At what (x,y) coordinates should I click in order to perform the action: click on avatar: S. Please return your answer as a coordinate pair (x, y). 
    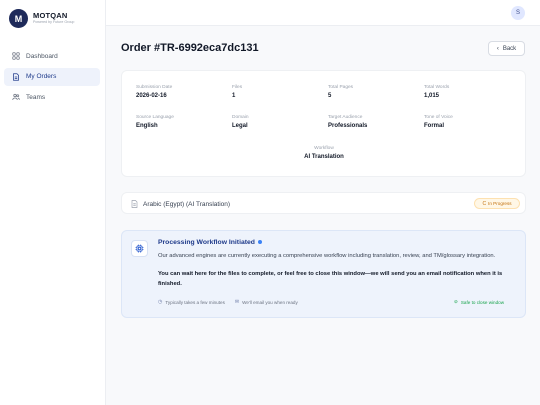
    Looking at the image, I should click on (518, 13).